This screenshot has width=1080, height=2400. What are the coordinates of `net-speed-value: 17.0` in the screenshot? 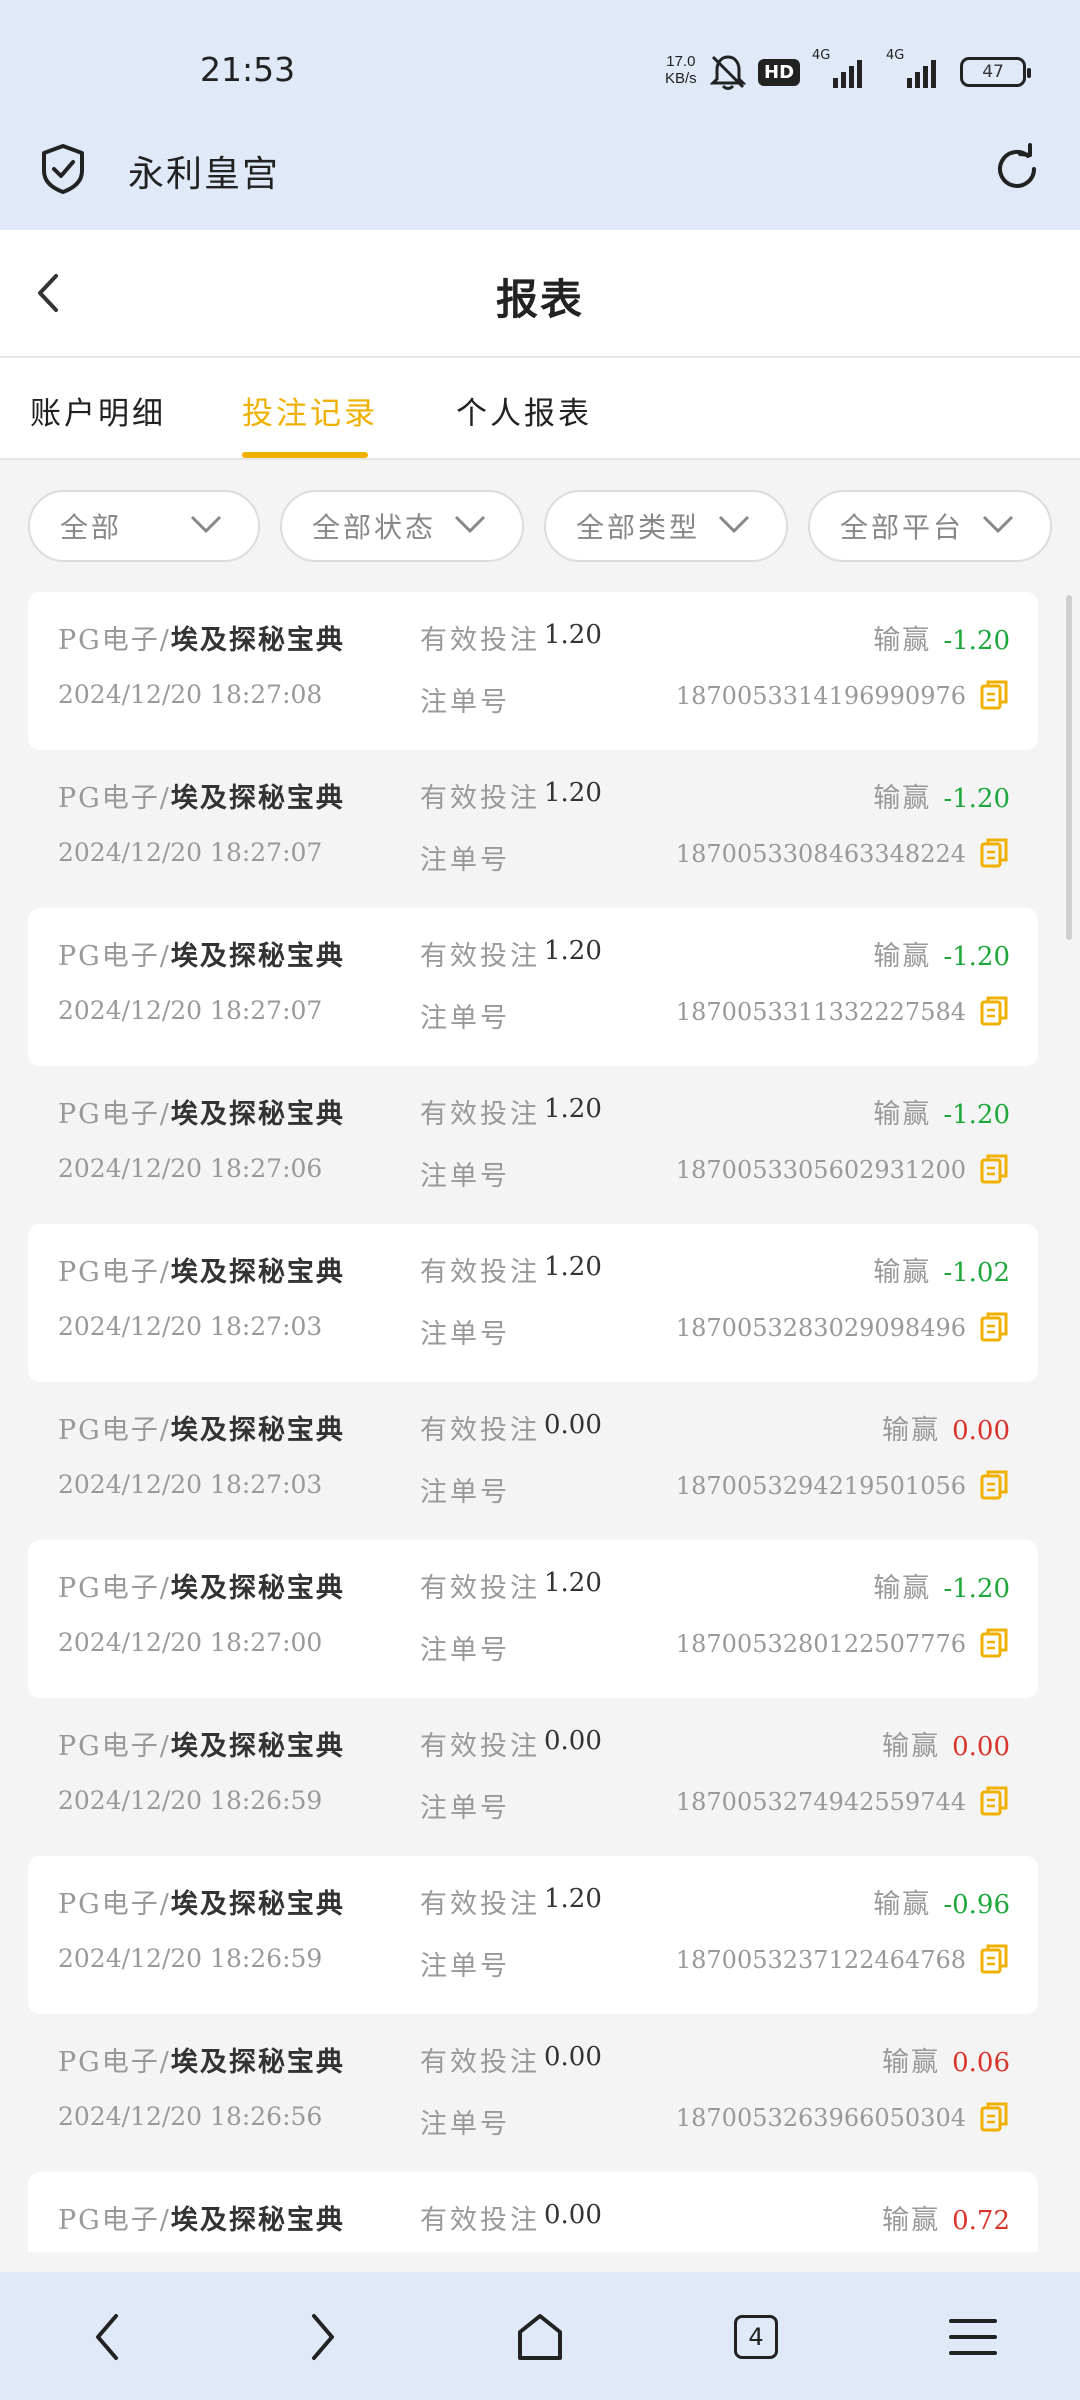 It's located at (681, 61).